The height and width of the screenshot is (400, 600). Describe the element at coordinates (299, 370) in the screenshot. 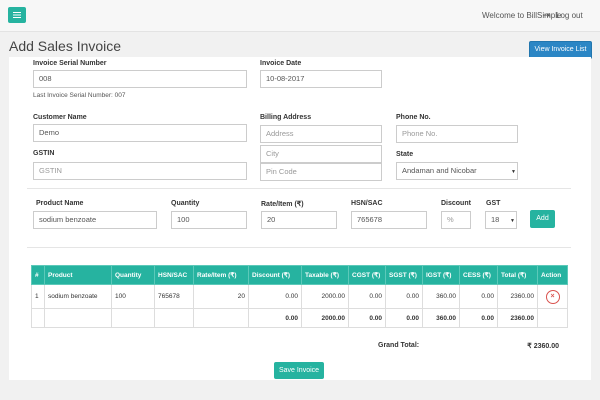

I see `save-invoice-button: Save Invoice` at that location.